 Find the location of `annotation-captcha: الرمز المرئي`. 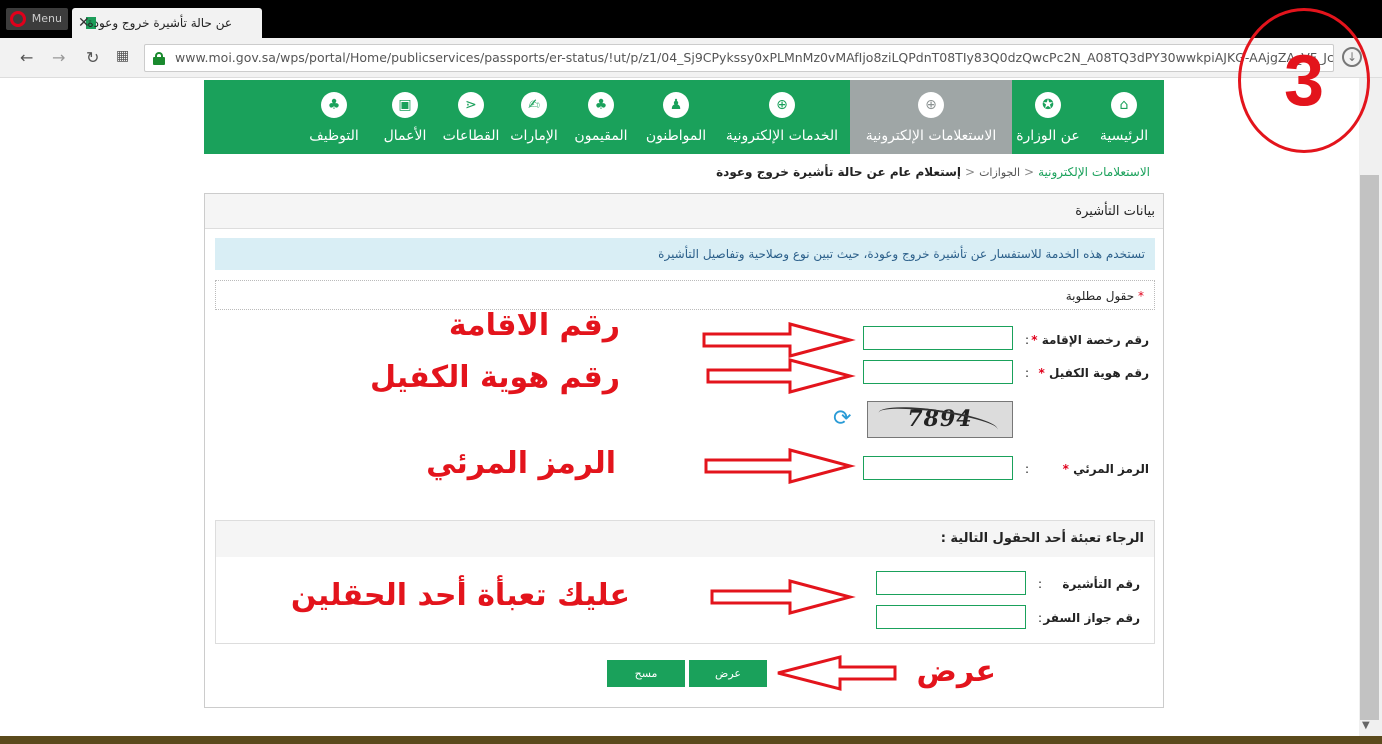

annotation-captcha: الرمز المرئي is located at coordinates (521, 463).